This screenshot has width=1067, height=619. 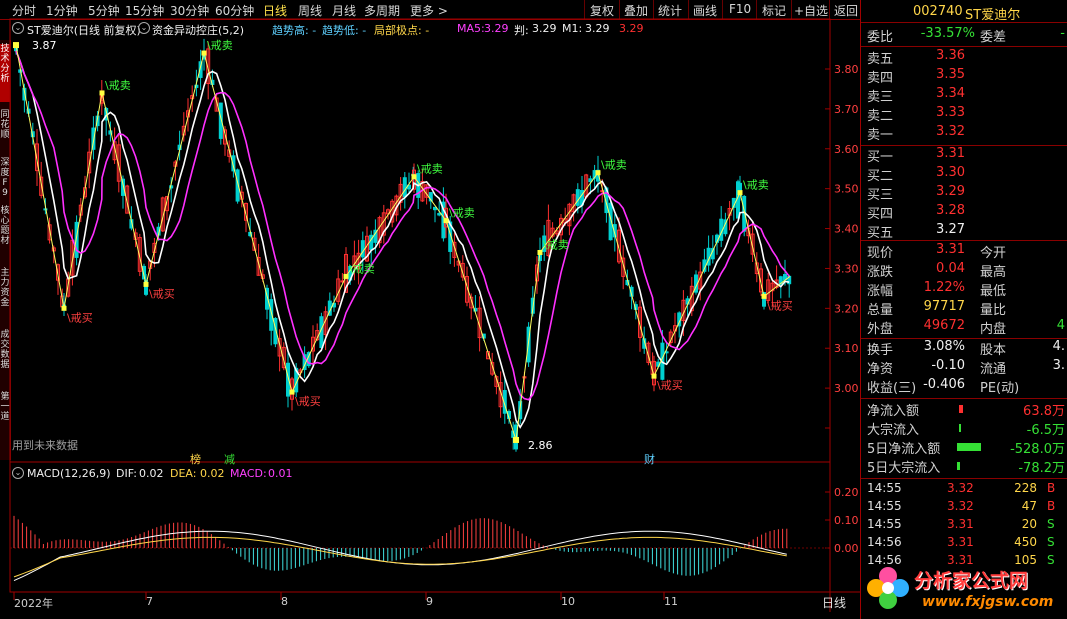 I want to click on quote-row-label: 买四, so click(x=880, y=214).